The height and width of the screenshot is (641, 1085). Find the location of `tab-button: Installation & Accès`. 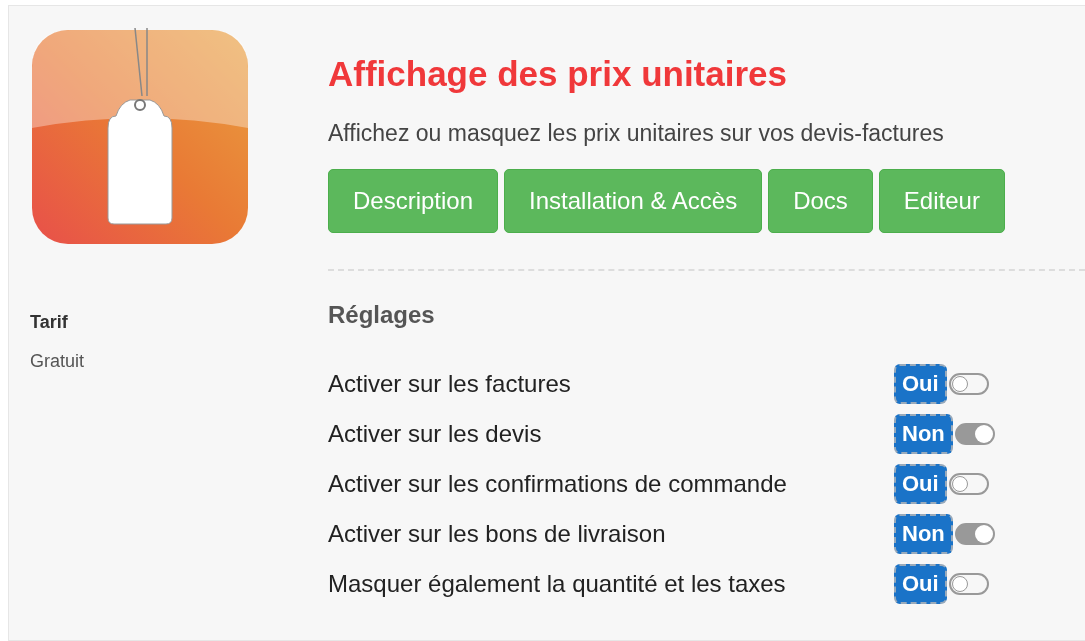

tab-button: Installation & Accès is located at coordinates (633, 201).